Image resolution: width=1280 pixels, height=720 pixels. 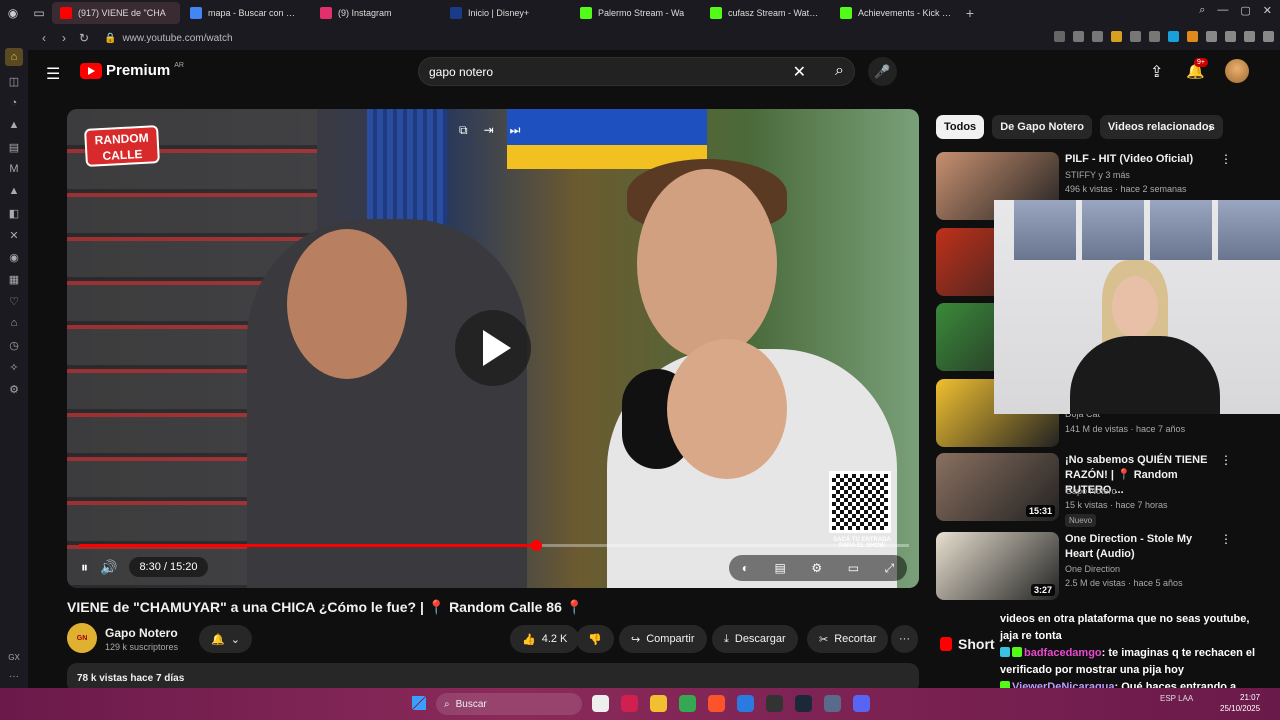 What do you see at coordinates (14, 235) in the screenshot?
I see `x-icon: ✕` at bounding box center [14, 235].